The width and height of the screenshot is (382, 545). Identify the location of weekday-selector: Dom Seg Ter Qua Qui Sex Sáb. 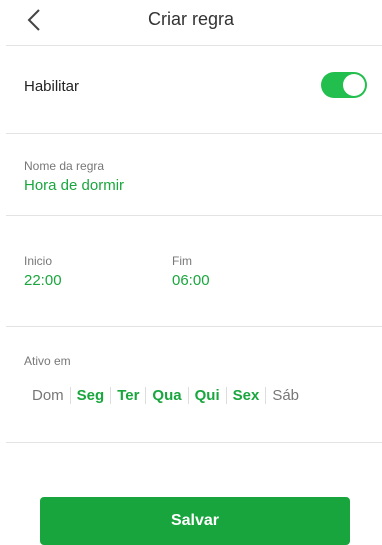
(165, 395).